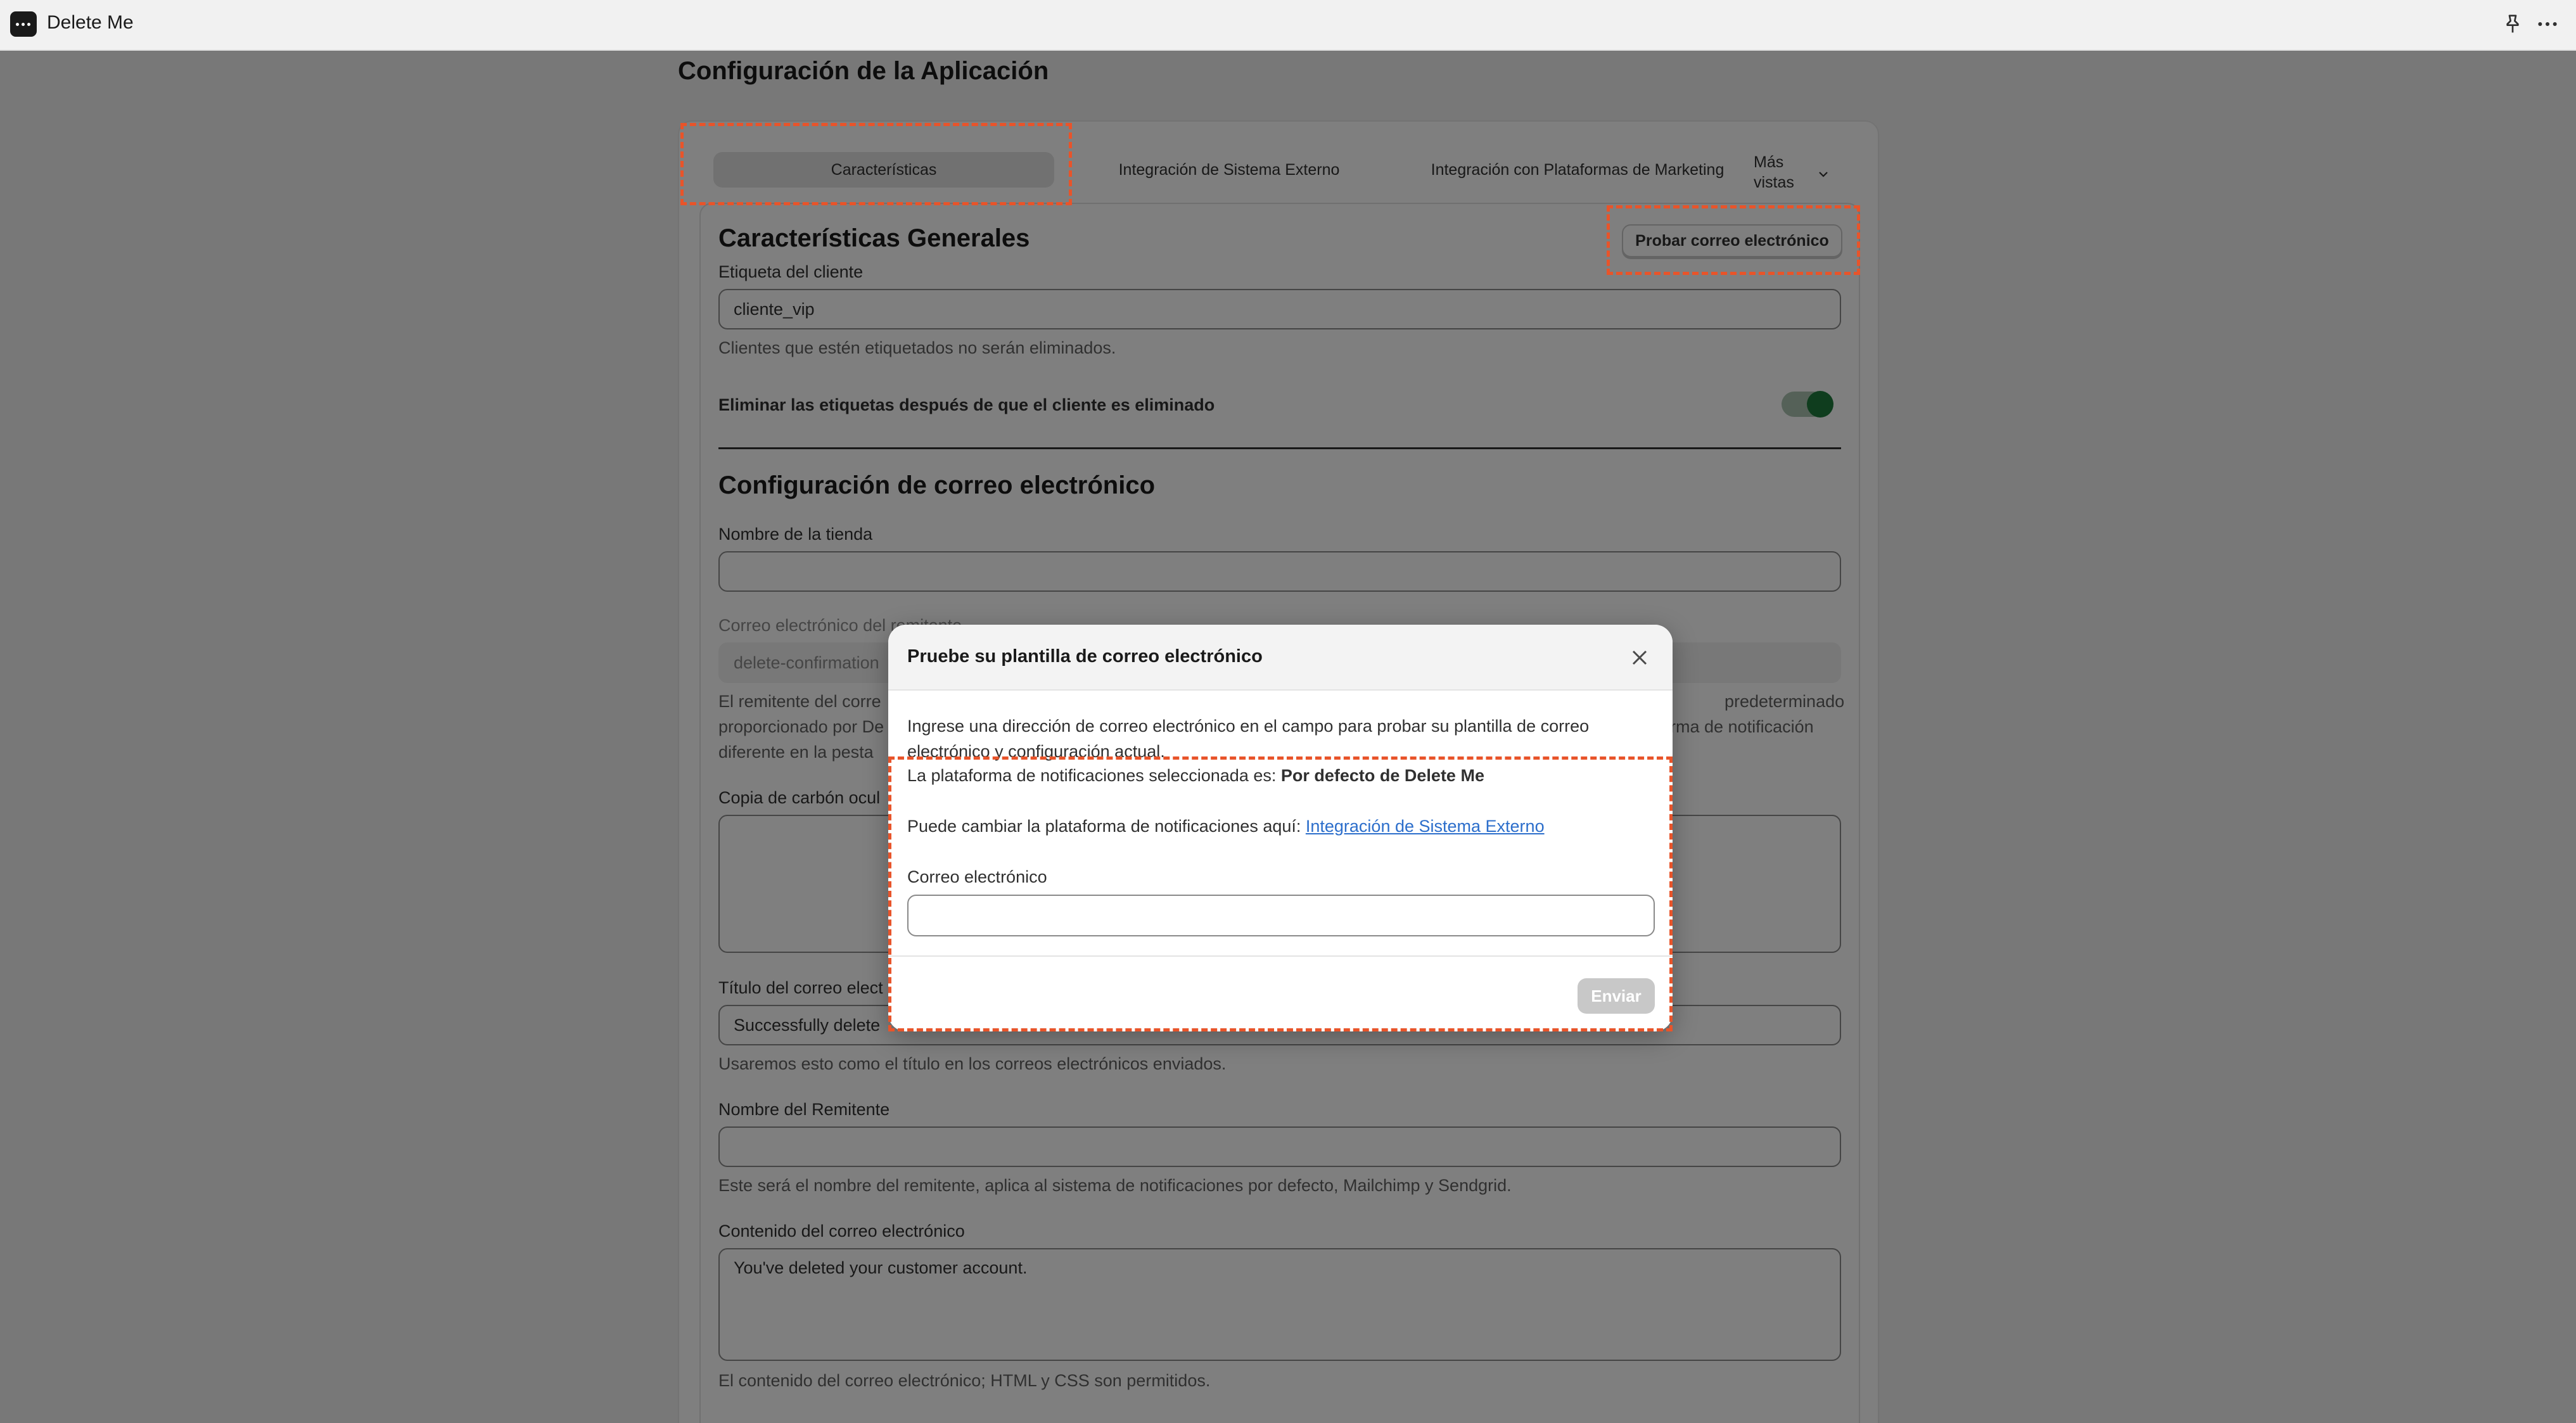 The width and height of the screenshot is (2576, 1423). What do you see at coordinates (23, 24) in the screenshot?
I see `app-icon` at bounding box center [23, 24].